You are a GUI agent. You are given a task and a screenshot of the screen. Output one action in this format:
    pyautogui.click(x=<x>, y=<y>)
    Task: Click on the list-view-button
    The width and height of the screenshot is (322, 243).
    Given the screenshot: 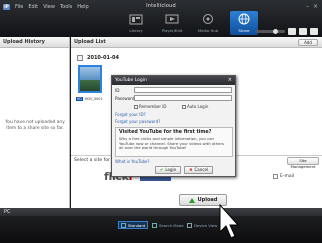 What is the action you would take?
    pyautogui.click(x=303, y=31)
    